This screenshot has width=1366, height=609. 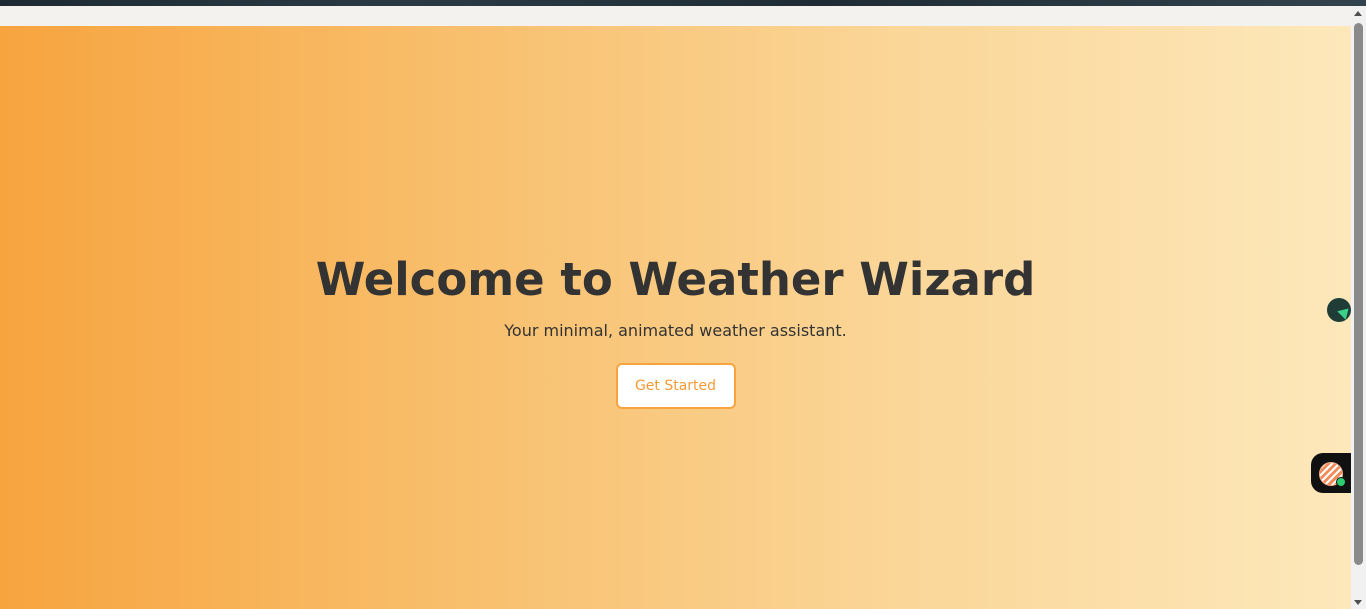 I want to click on scroll-down-arrow-icon, so click(x=1358, y=602).